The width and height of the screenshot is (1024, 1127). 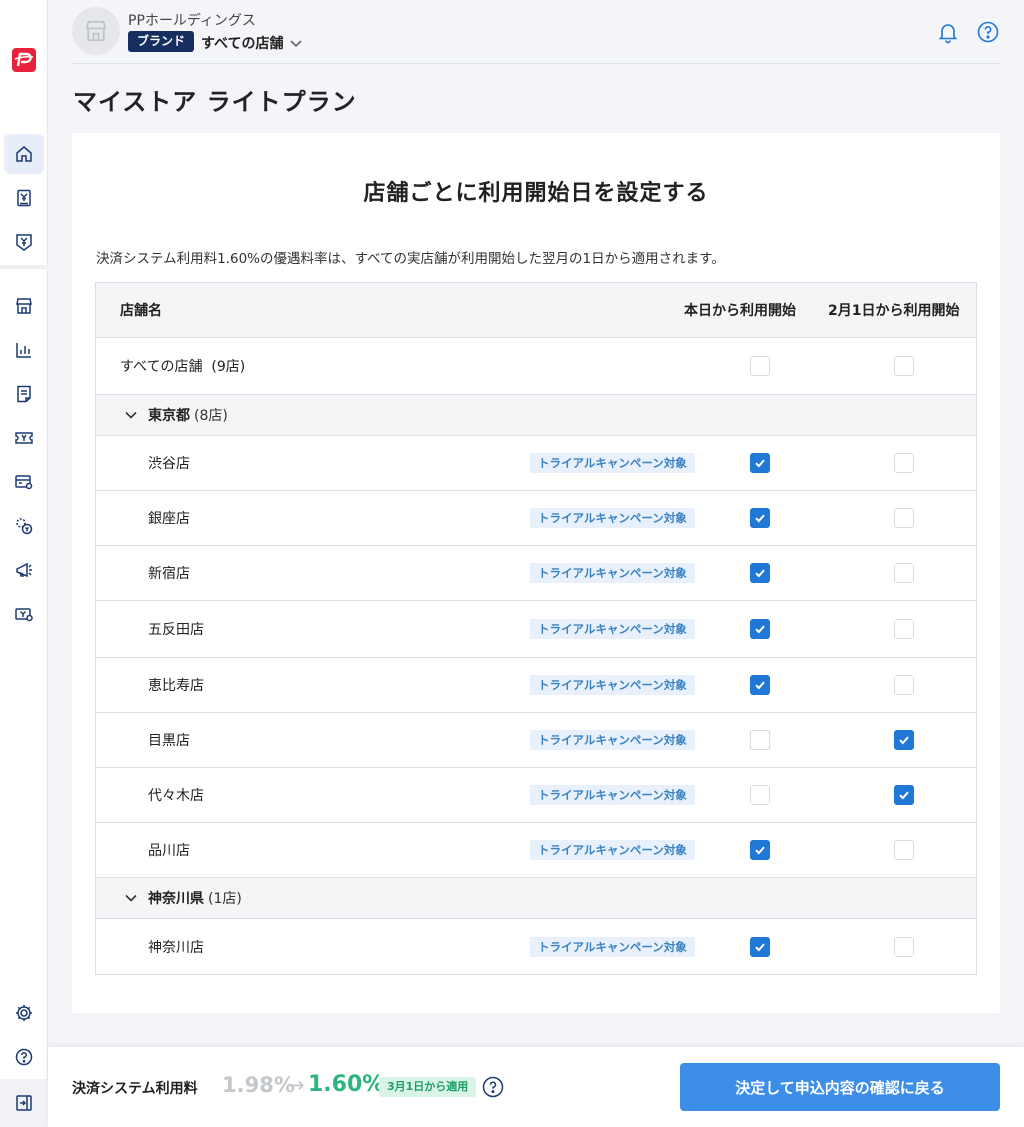 I want to click on submit-button: 決定して申込内容の確認に戻る, so click(x=840, y=1087).